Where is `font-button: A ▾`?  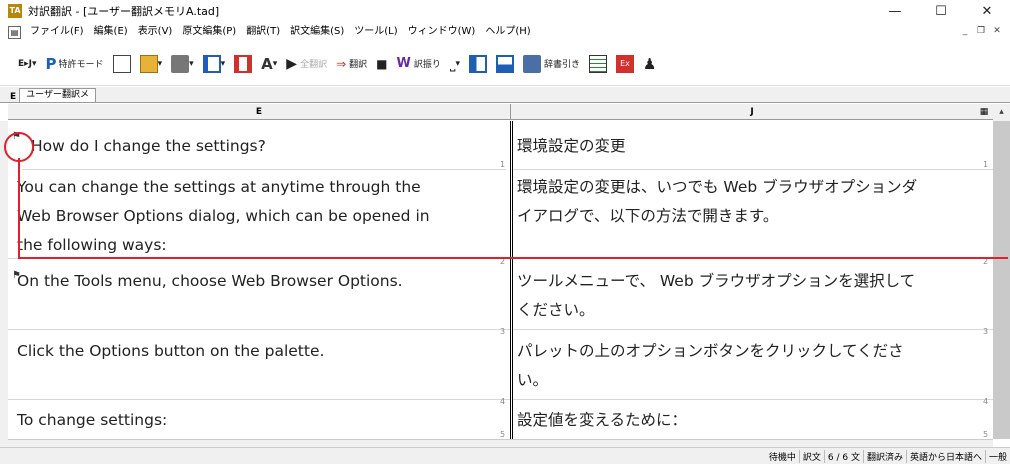
font-button: A ▾ is located at coordinates (269, 64).